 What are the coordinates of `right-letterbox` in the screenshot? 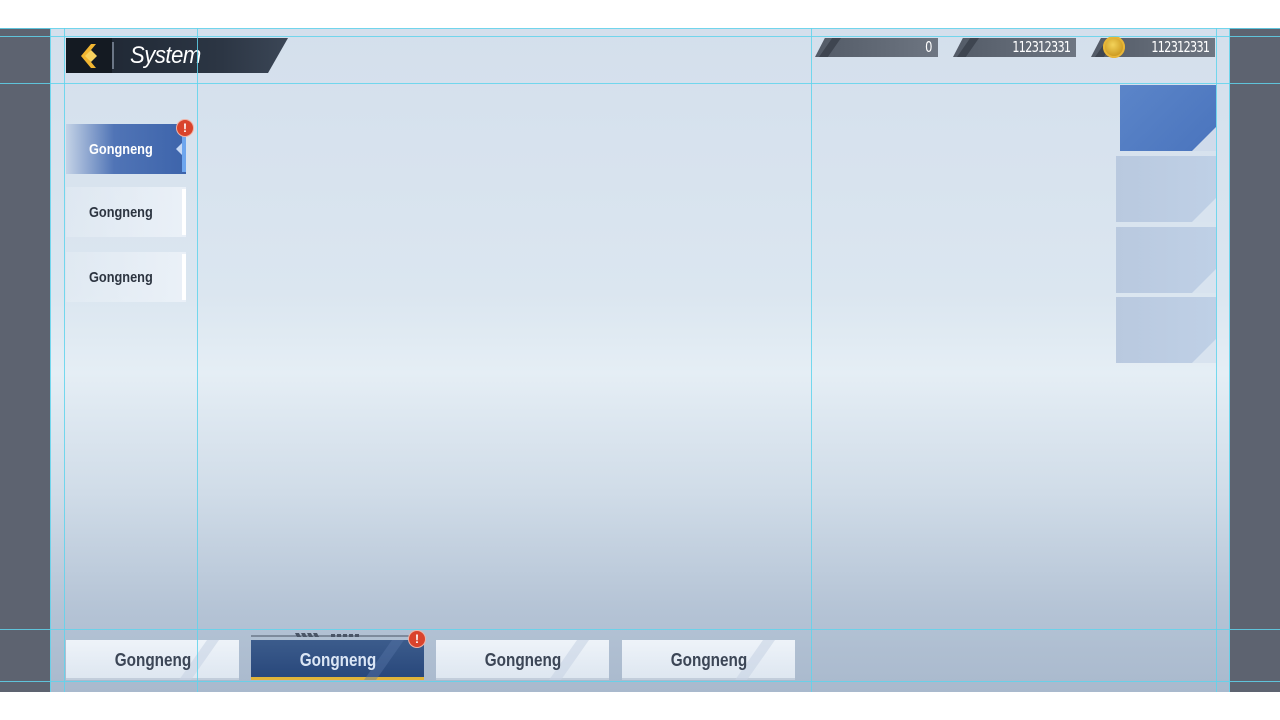 It's located at (1255, 360).